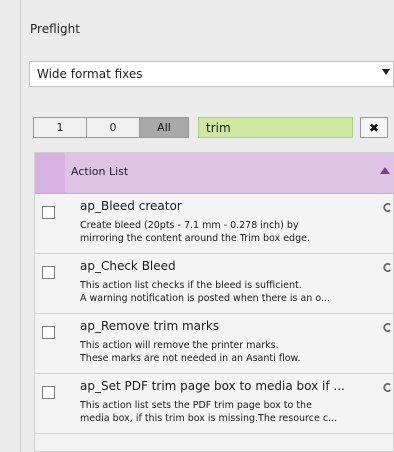 The image size is (394, 452). I want to click on clear-search-button: ✖, so click(374, 127).